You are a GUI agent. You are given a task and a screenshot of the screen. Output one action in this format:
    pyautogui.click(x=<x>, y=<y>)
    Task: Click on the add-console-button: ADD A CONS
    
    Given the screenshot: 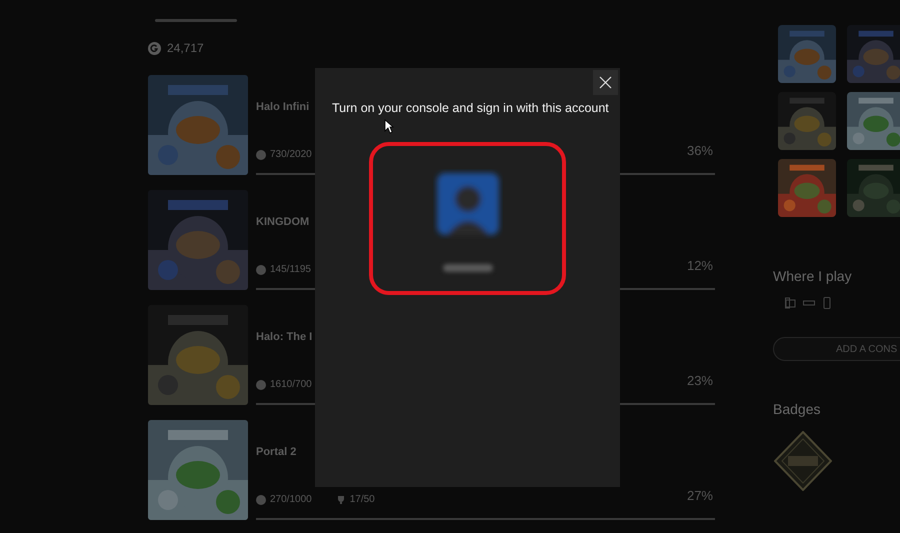 What is the action you would take?
    pyautogui.click(x=836, y=349)
    